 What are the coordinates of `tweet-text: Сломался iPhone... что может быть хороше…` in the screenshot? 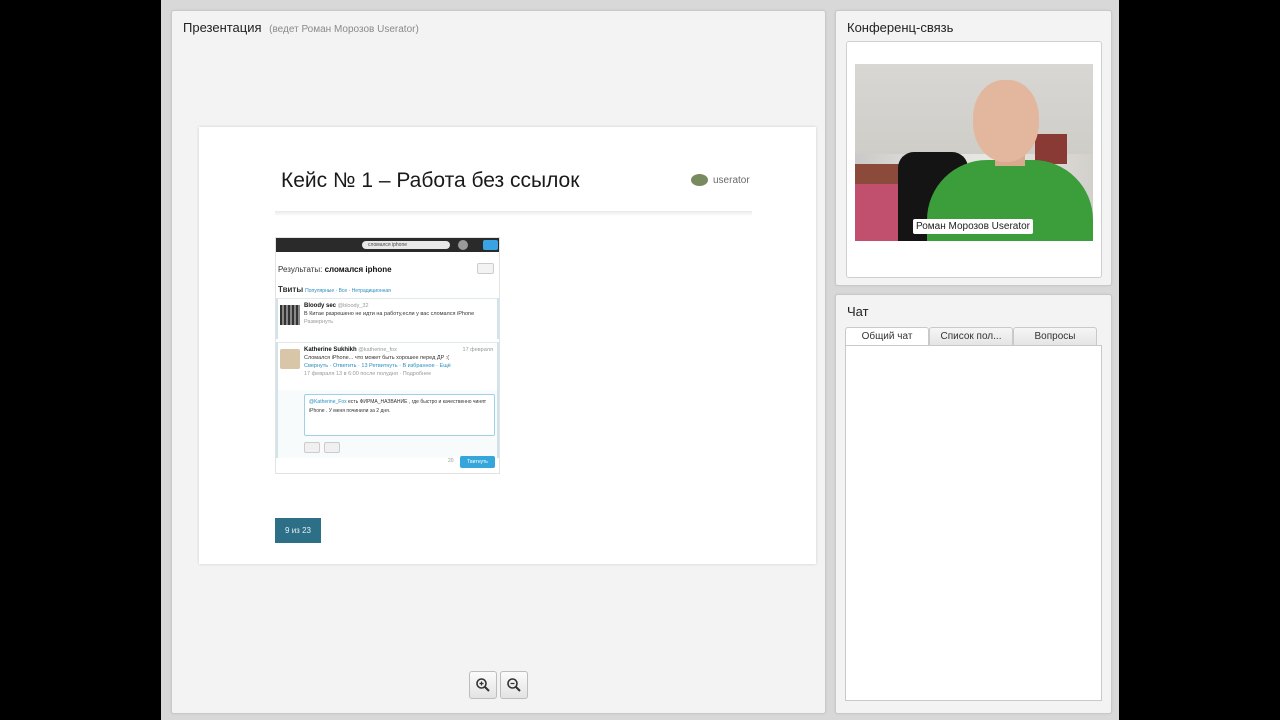 It's located at (377, 358).